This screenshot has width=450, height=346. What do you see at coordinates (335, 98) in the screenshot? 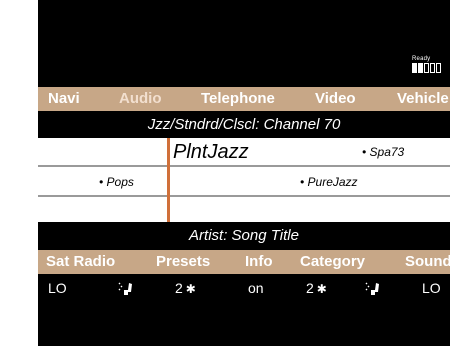
I see `tab-video: Video` at bounding box center [335, 98].